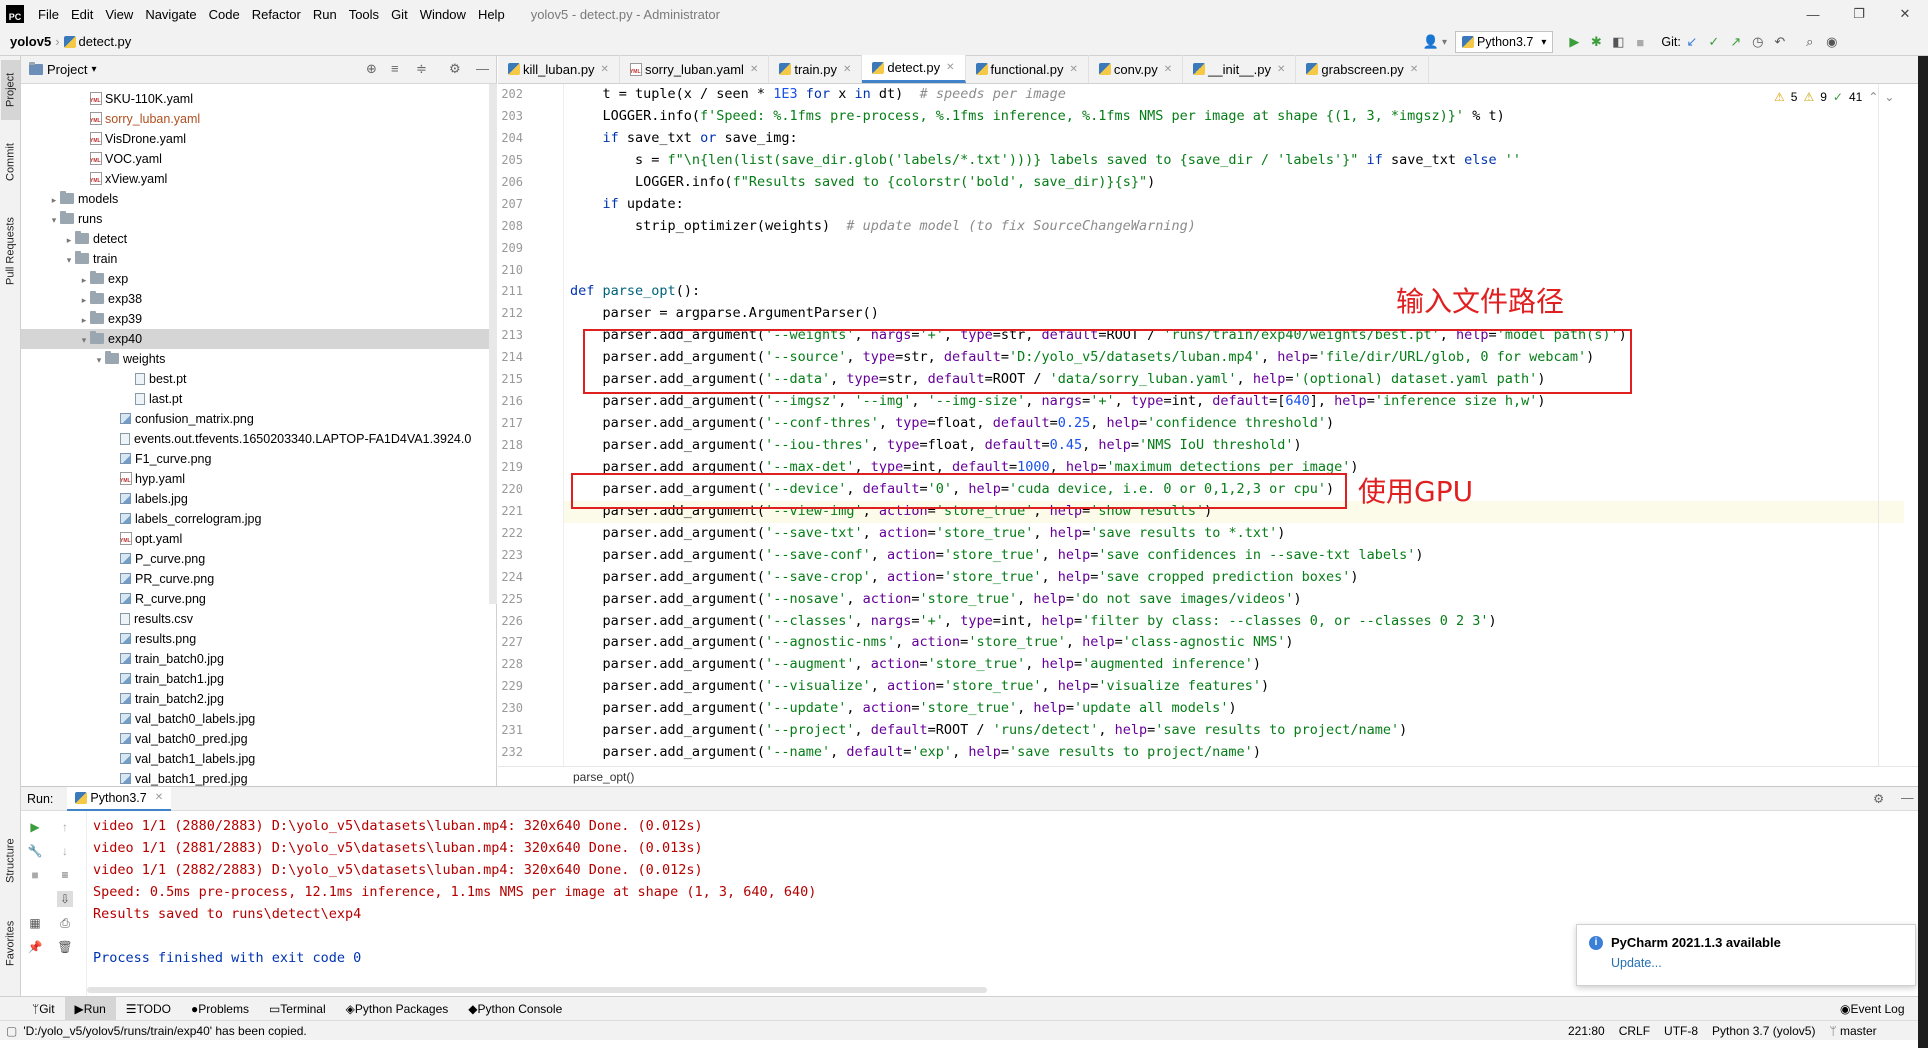 This screenshot has width=1928, height=1048. I want to click on menu-git: Git, so click(399, 14).